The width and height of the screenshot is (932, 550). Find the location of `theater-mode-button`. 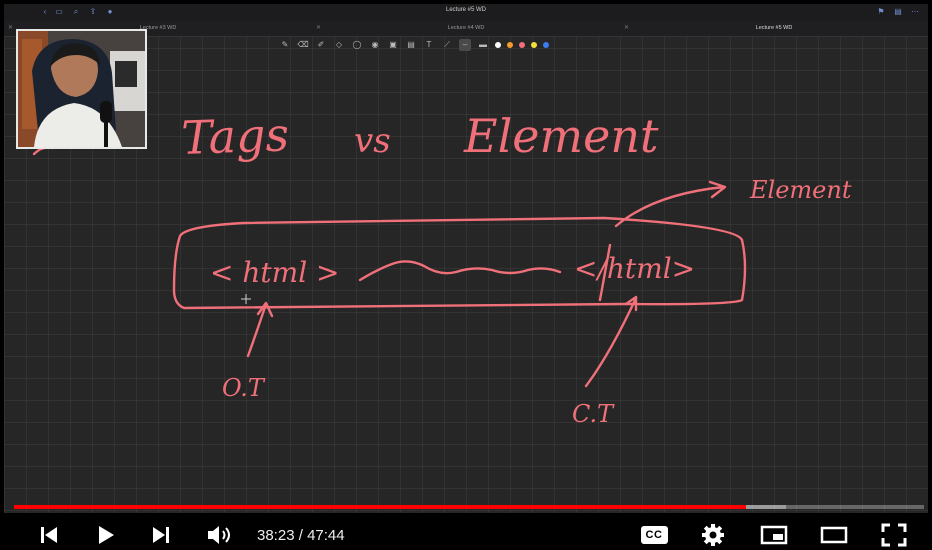

theater-mode-button is located at coordinates (834, 535).